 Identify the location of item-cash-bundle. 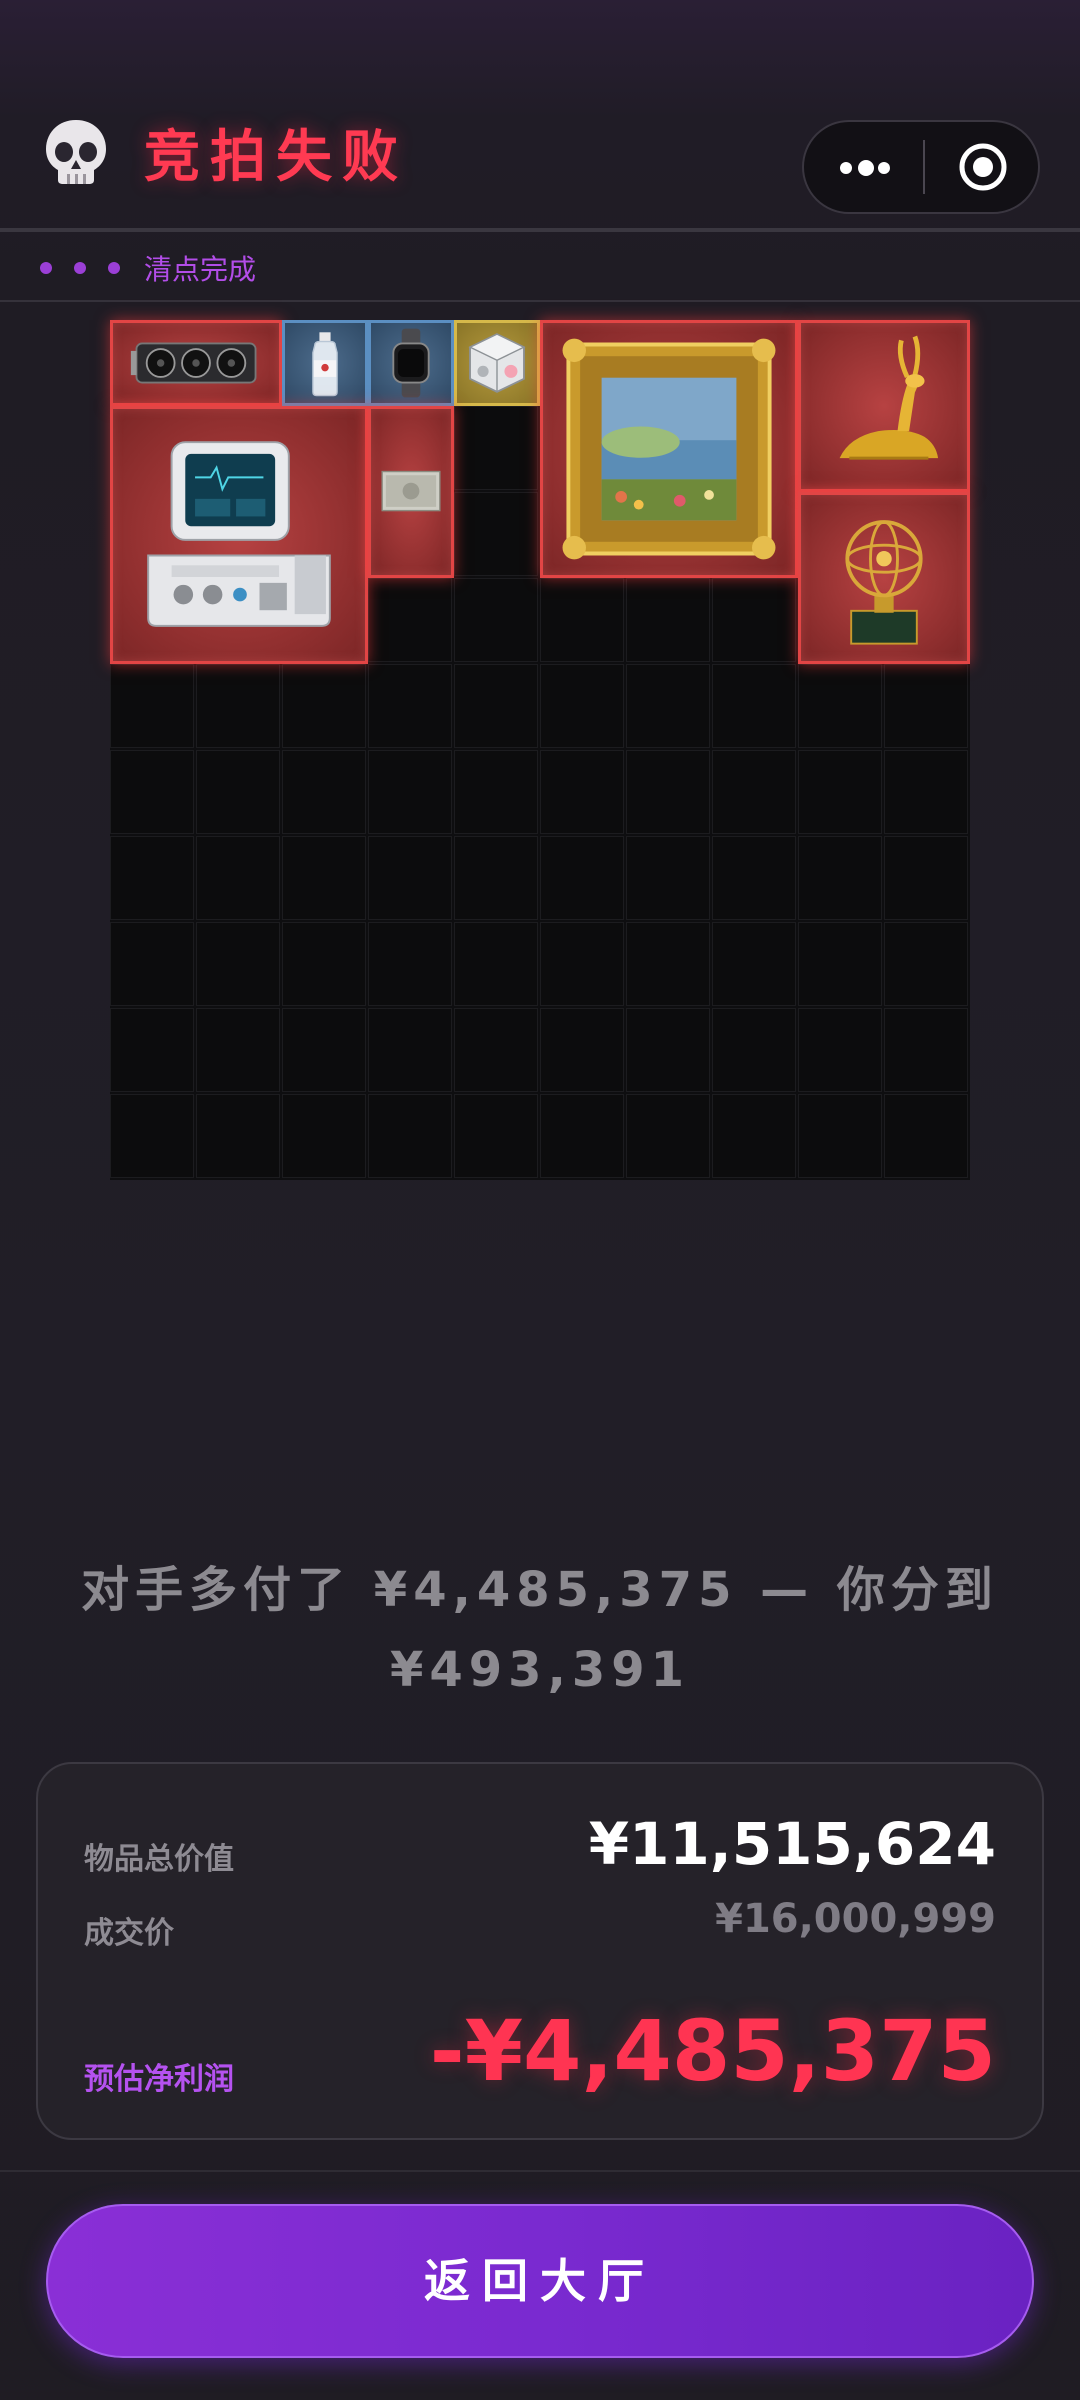
(411, 492).